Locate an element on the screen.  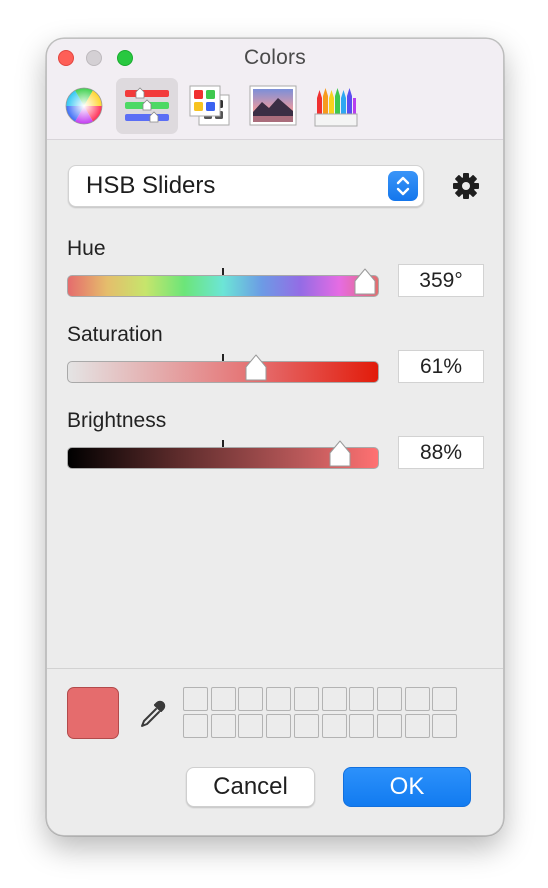
image-palettes-tool is located at coordinates (273, 106).